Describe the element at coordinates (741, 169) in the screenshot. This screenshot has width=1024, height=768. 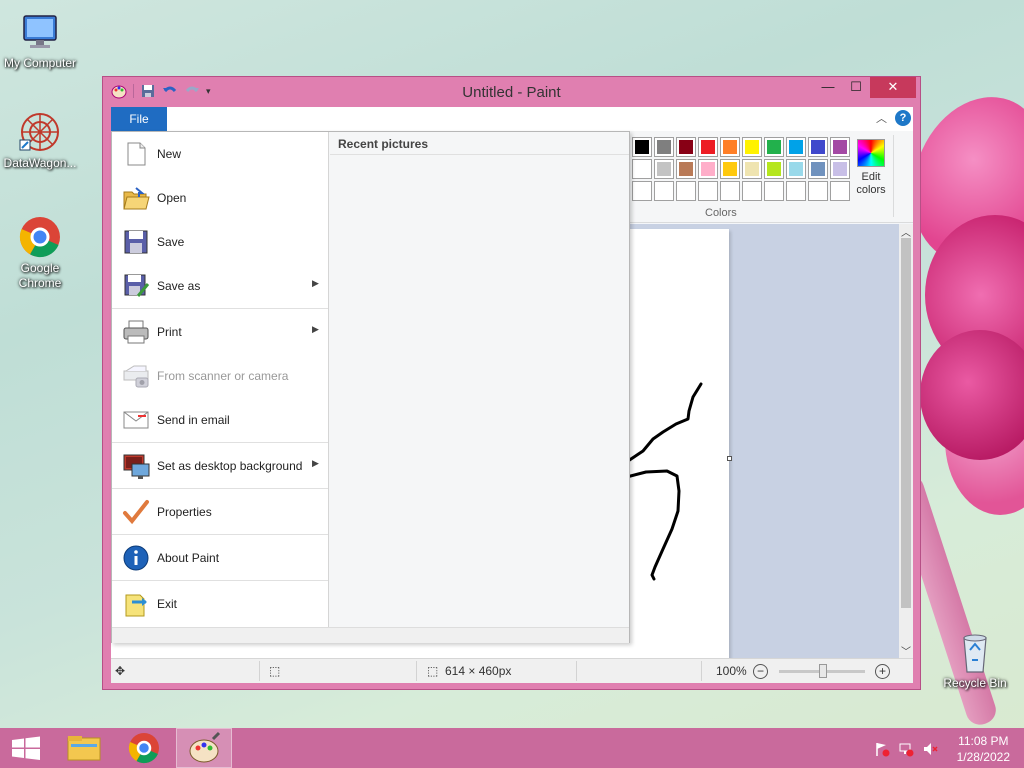
I see `color-palette` at that location.